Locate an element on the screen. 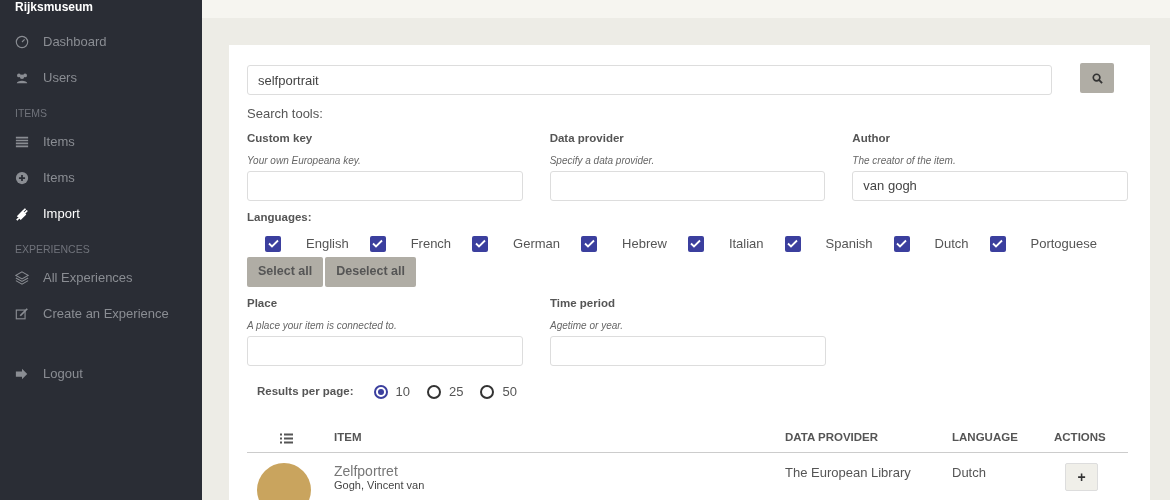 This screenshot has width=1170, height=500. logout-icon is located at coordinates (22, 373).